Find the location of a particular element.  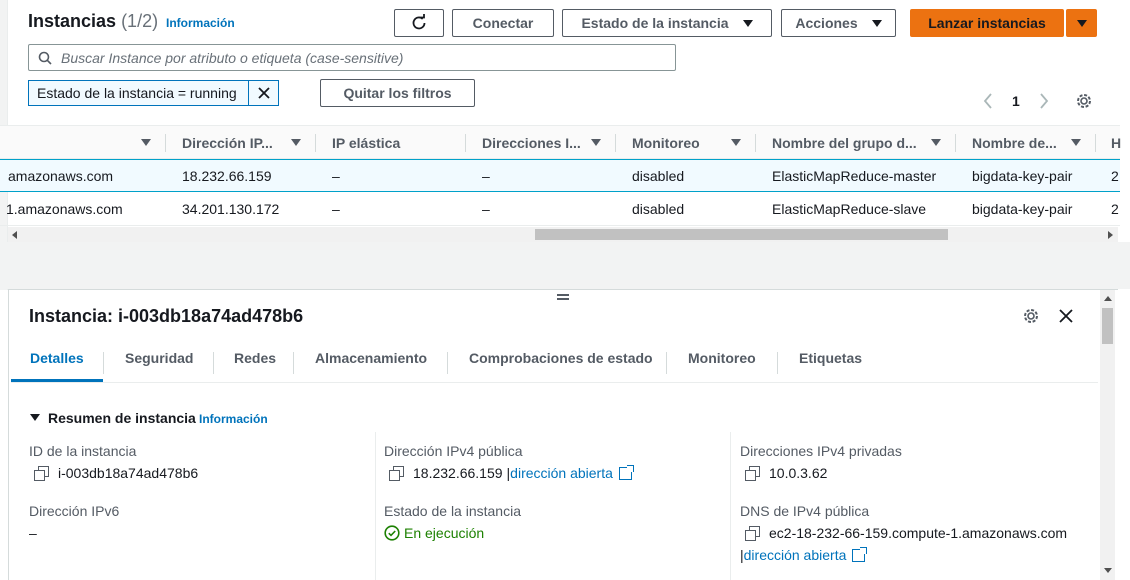

refresh-button is located at coordinates (419, 23).